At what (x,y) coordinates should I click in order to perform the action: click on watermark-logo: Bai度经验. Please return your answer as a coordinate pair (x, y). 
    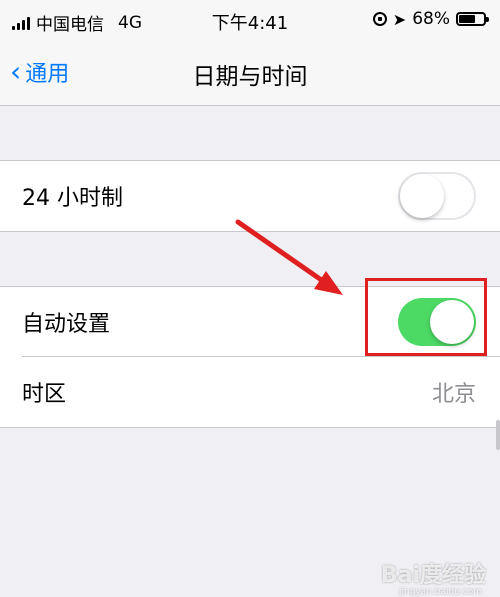
    Looking at the image, I should click on (433, 575).